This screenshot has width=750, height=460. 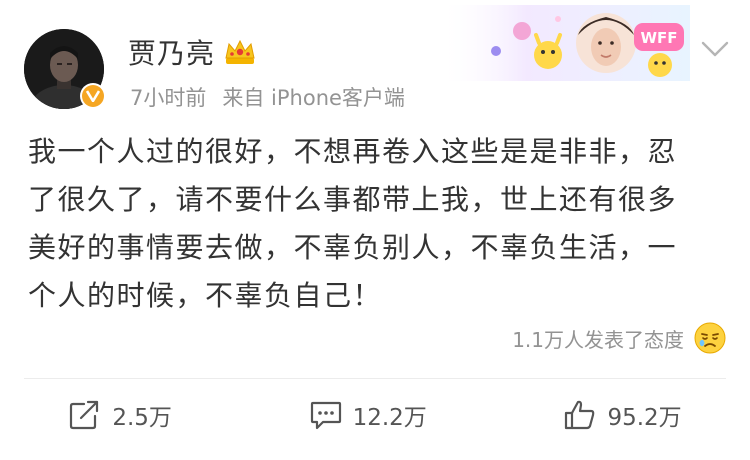 I want to click on repost-count: 2.5万, so click(x=142, y=418).